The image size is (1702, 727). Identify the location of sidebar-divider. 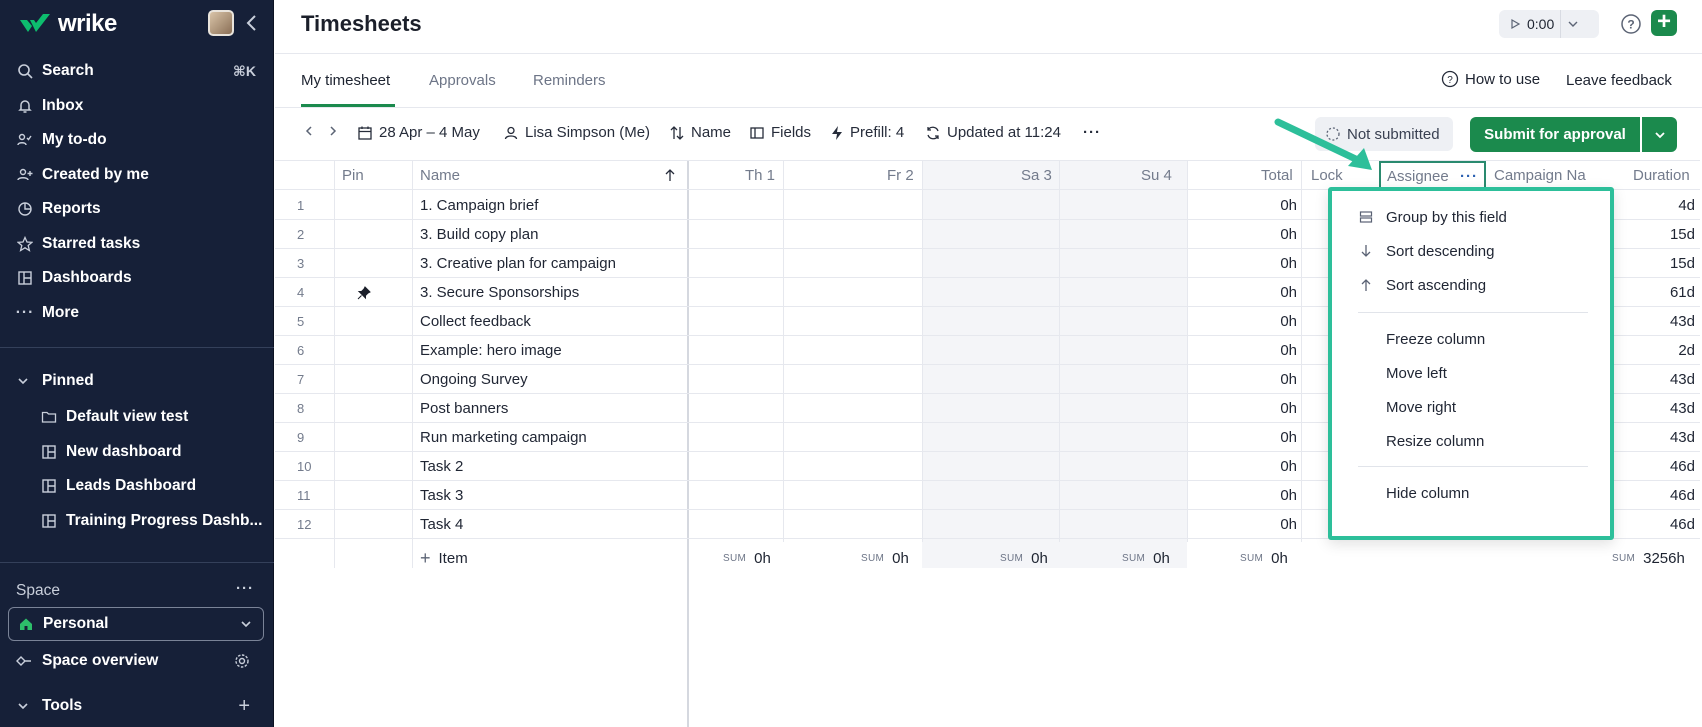
(137, 347).